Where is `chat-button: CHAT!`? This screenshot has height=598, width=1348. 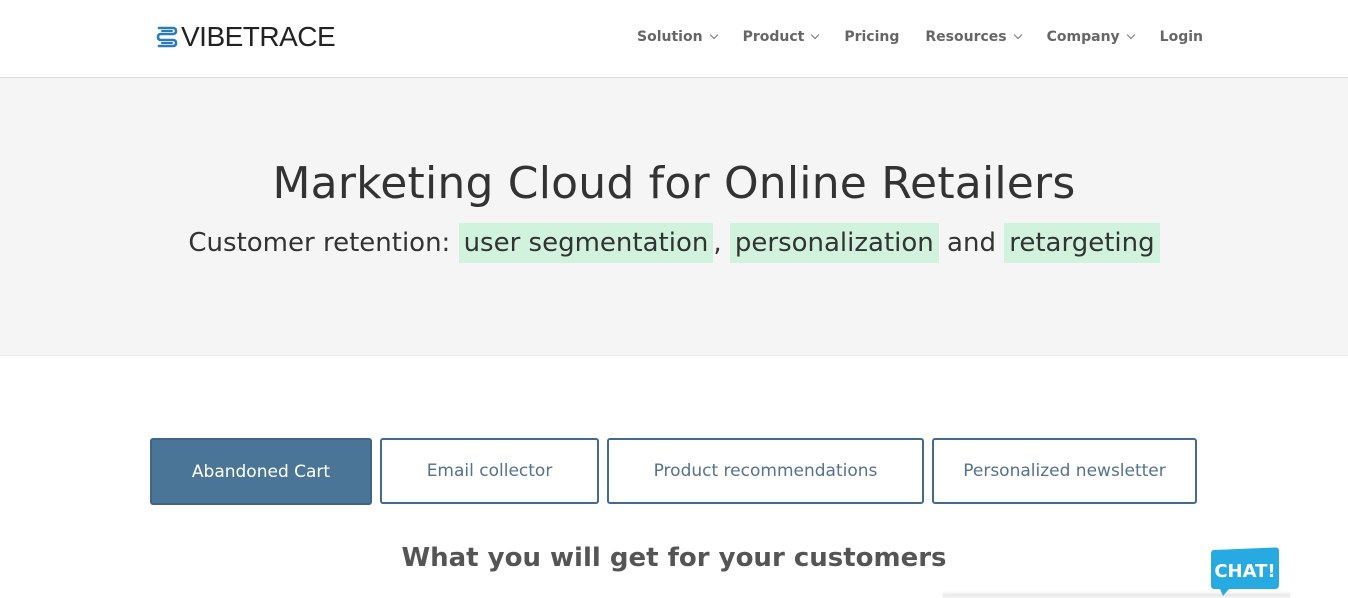 chat-button: CHAT! is located at coordinates (1245, 572).